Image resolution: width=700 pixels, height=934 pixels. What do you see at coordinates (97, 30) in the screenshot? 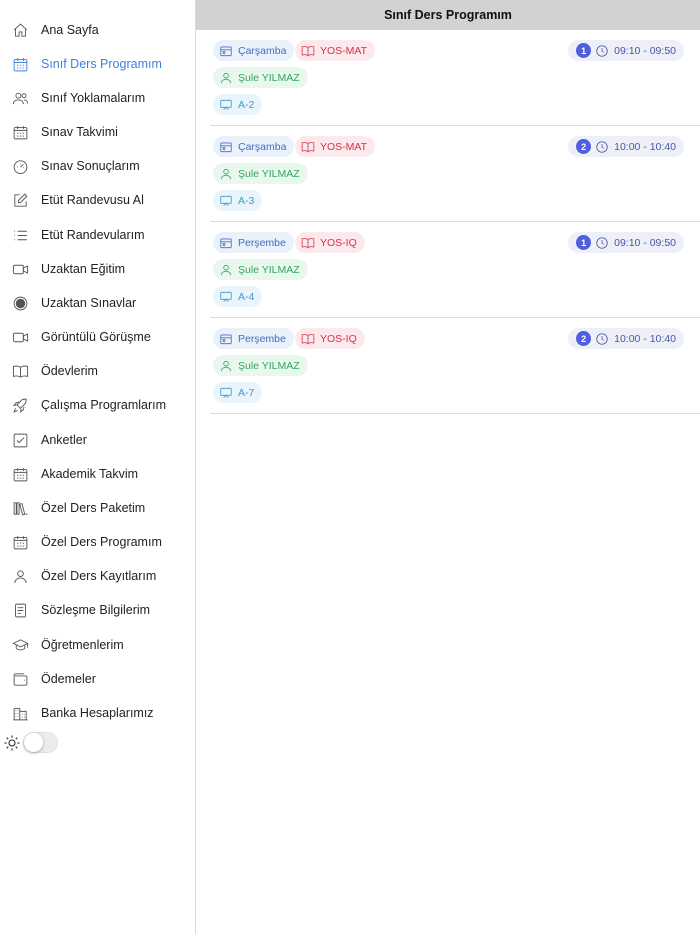
I see `sidebar-item-home: Ana Sayfa` at bounding box center [97, 30].